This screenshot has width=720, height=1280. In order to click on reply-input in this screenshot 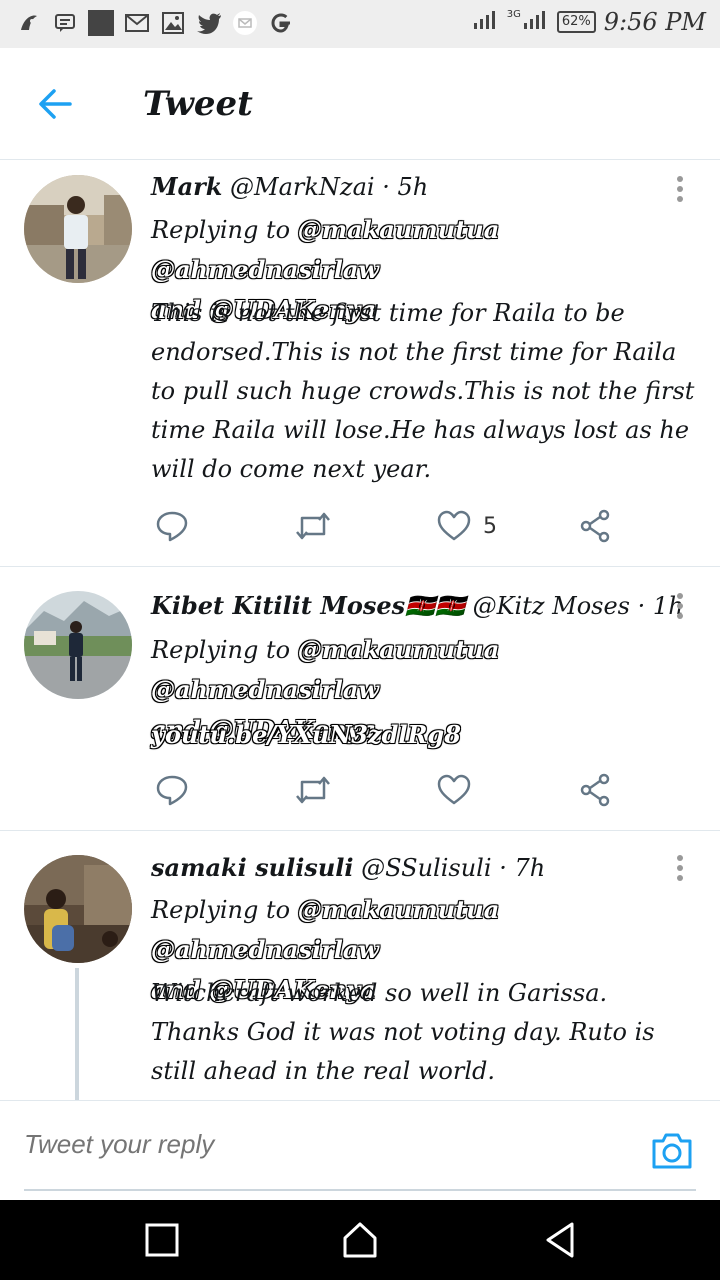, I will do `click(324, 1144)`.